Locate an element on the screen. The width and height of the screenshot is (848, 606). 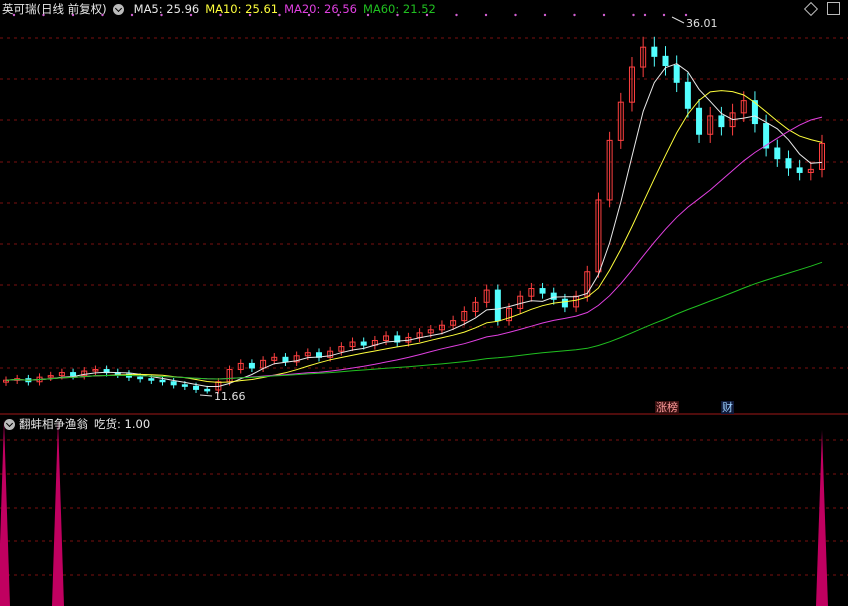
ma10-label: MA10: 25.61 is located at coordinates (242, 9).